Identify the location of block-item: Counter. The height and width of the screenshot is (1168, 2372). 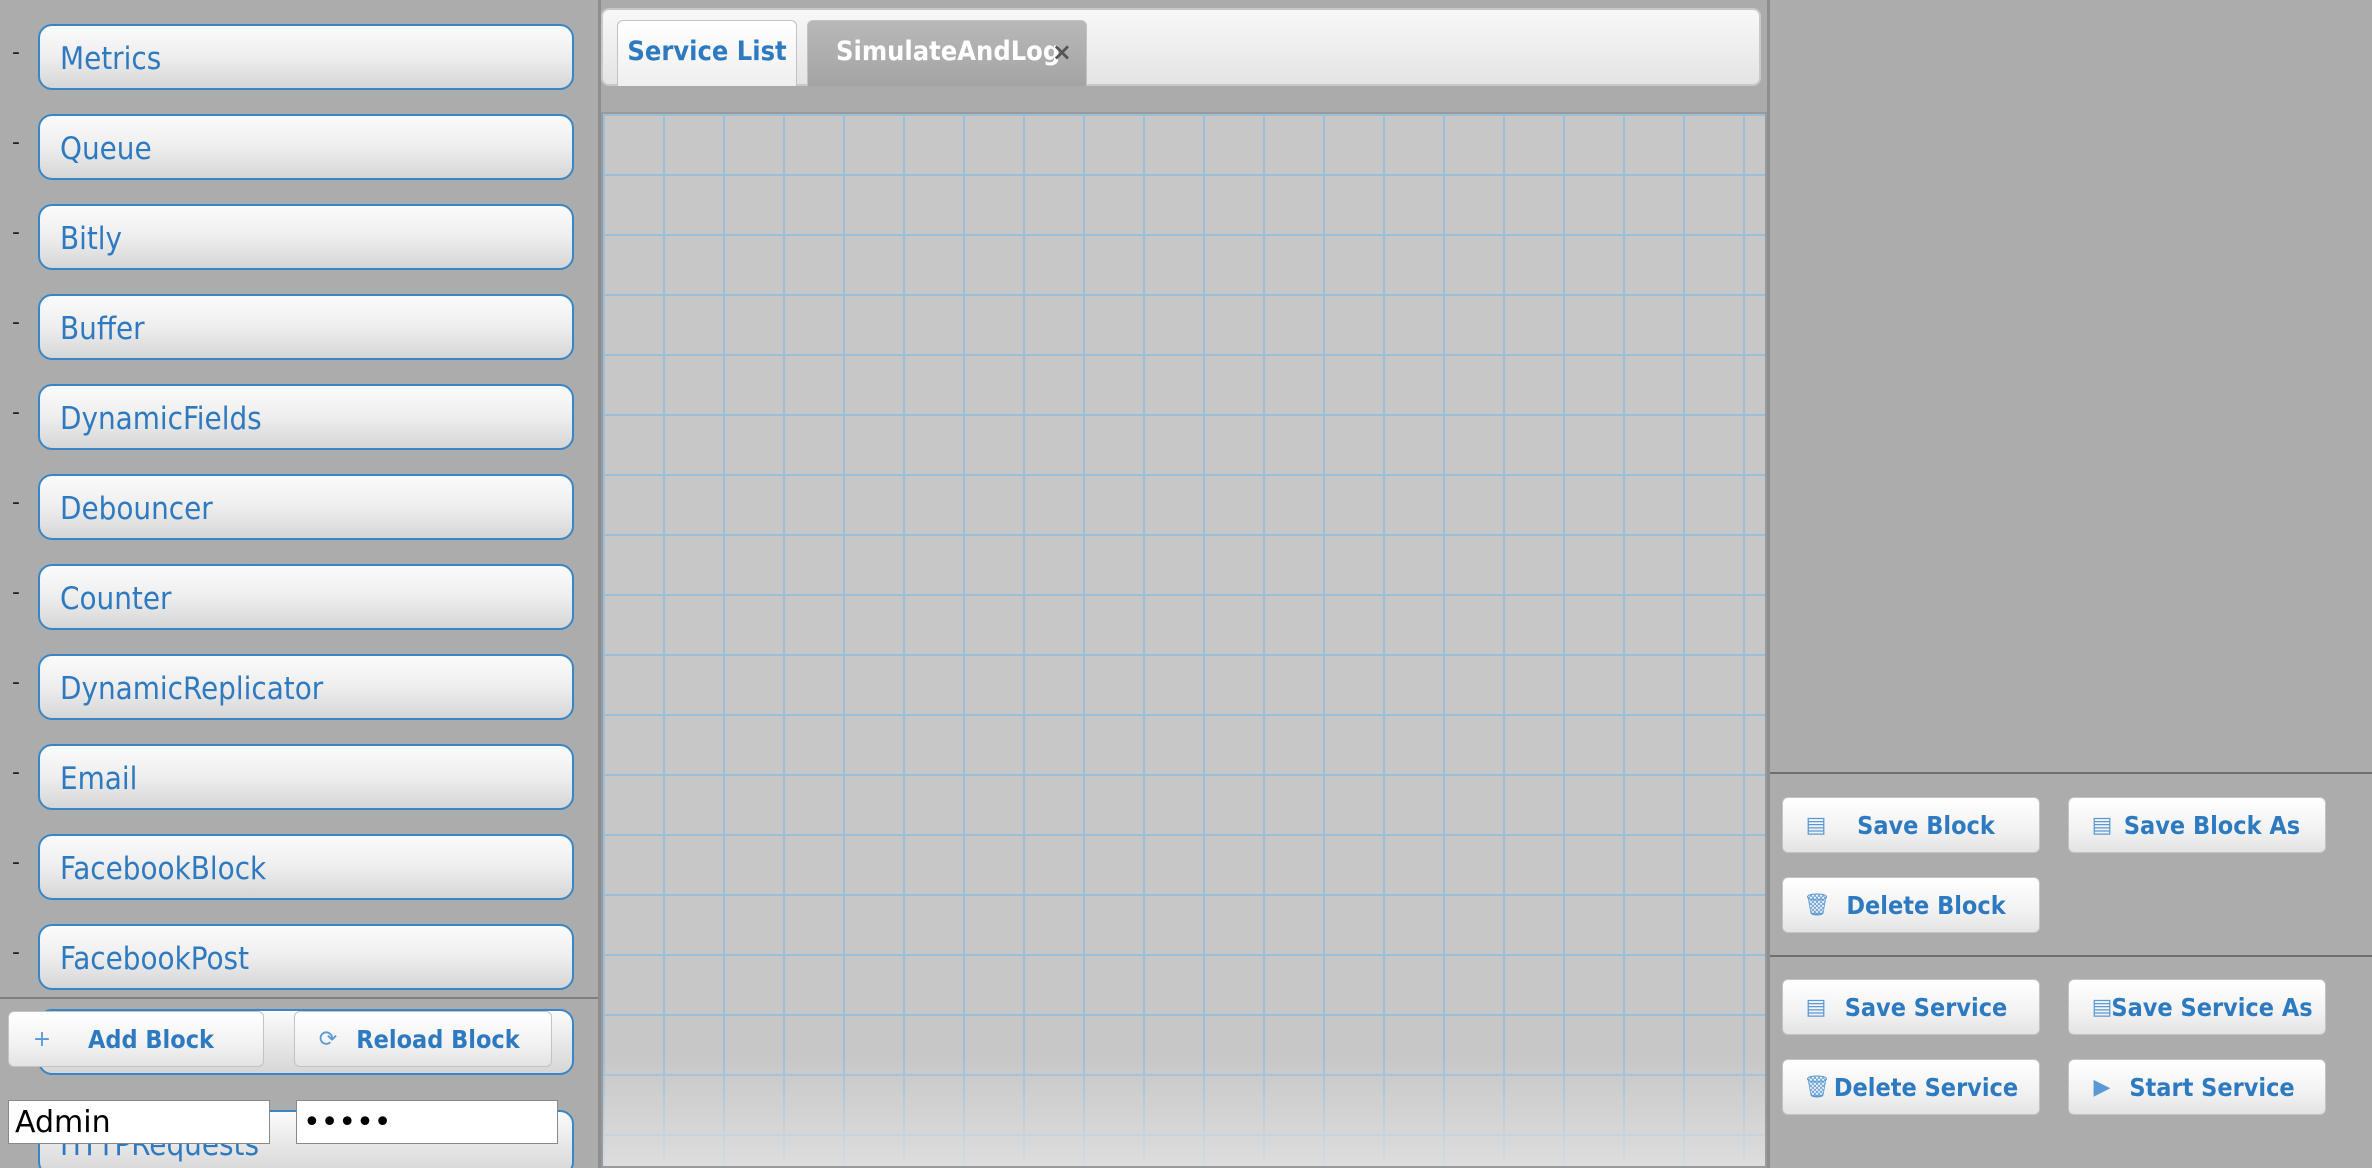
(306, 597).